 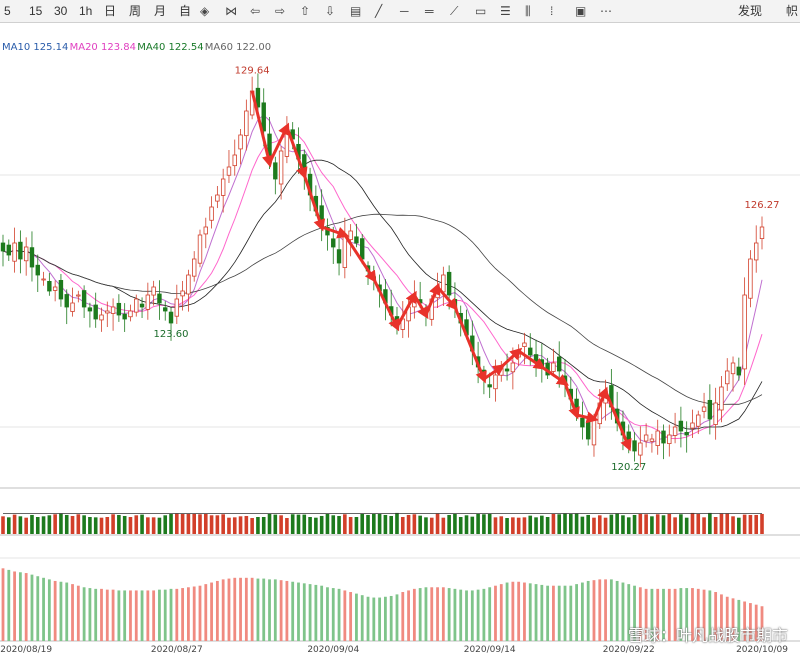 What do you see at coordinates (606, 11) in the screenshot?
I see `dots-icon: ⋯` at bounding box center [606, 11].